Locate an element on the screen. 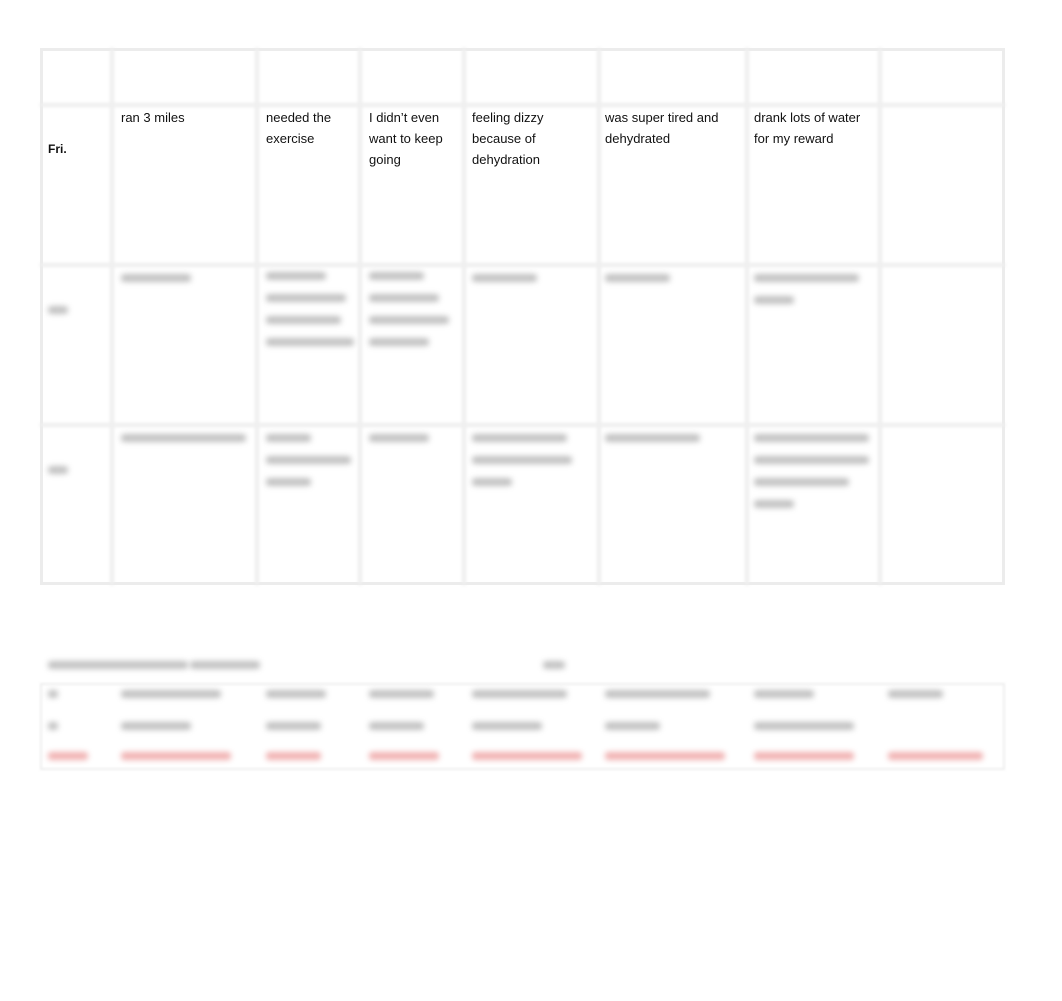 Image resolution: width=1062 pixels, height=1001 pixels. cell-reason: needed the exercise is located at coordinates (299, 128).